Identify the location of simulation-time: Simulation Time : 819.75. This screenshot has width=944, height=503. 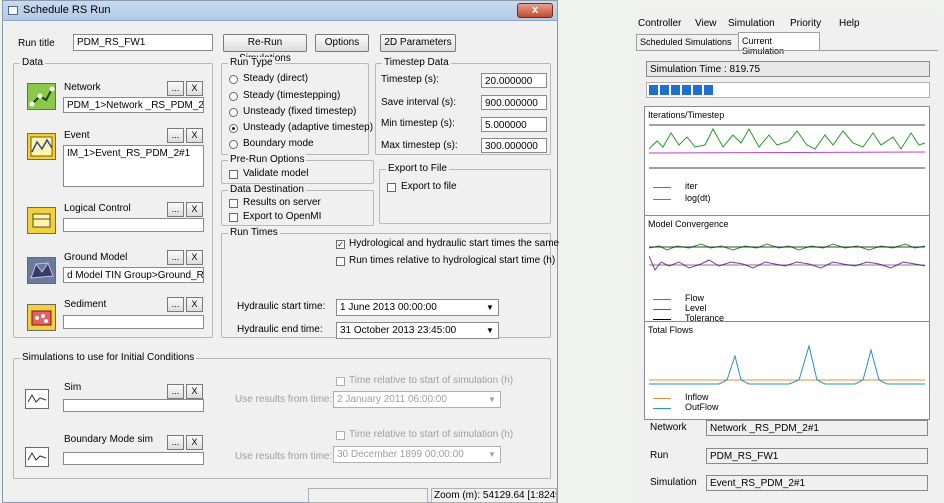
(788, 69).